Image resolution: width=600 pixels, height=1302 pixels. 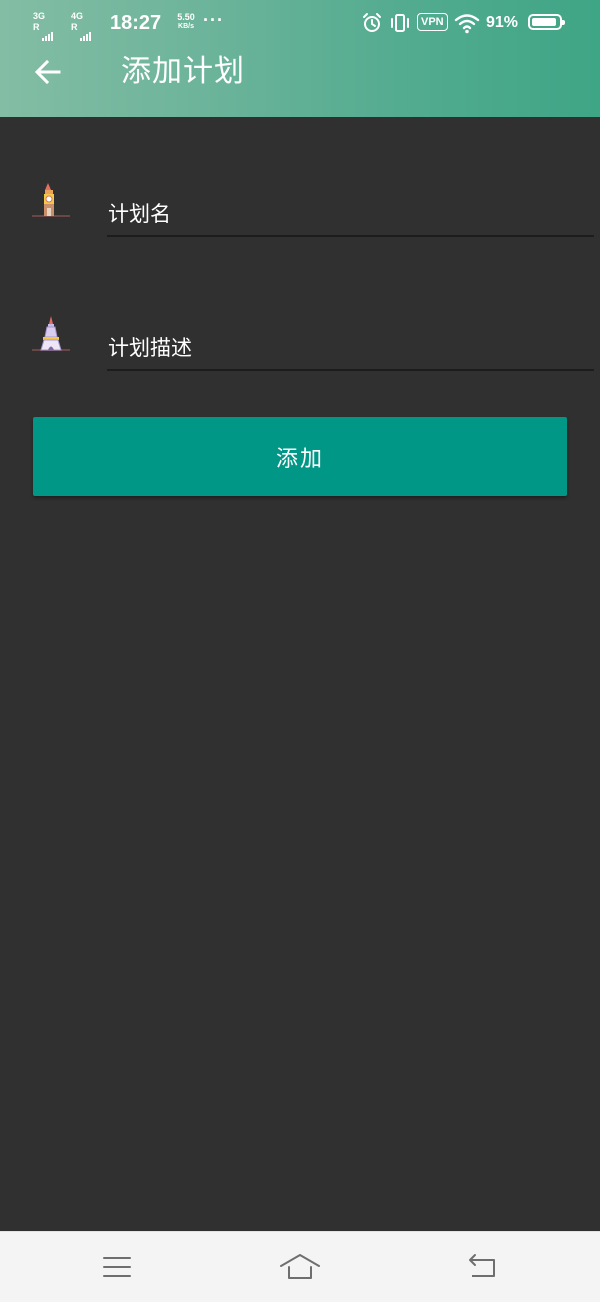 What do you see at coordinates (350, 215) in the screenshot?
I see `plan-name-input` at bounding box center [350, 215].